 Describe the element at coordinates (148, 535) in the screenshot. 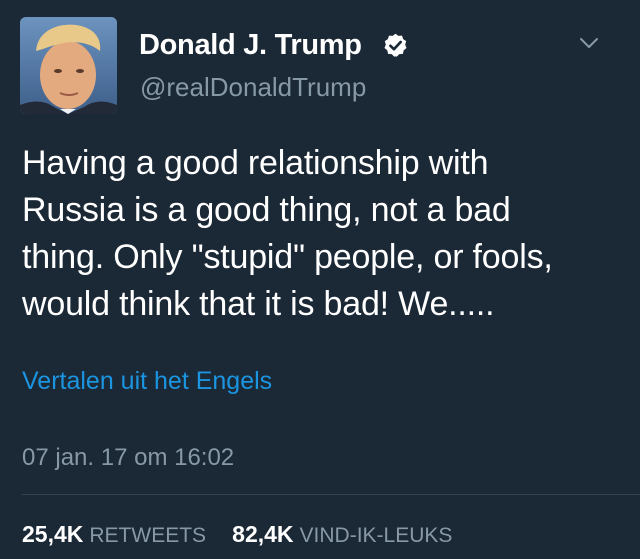

I see `retweets-label: RETWEETS` at that location.